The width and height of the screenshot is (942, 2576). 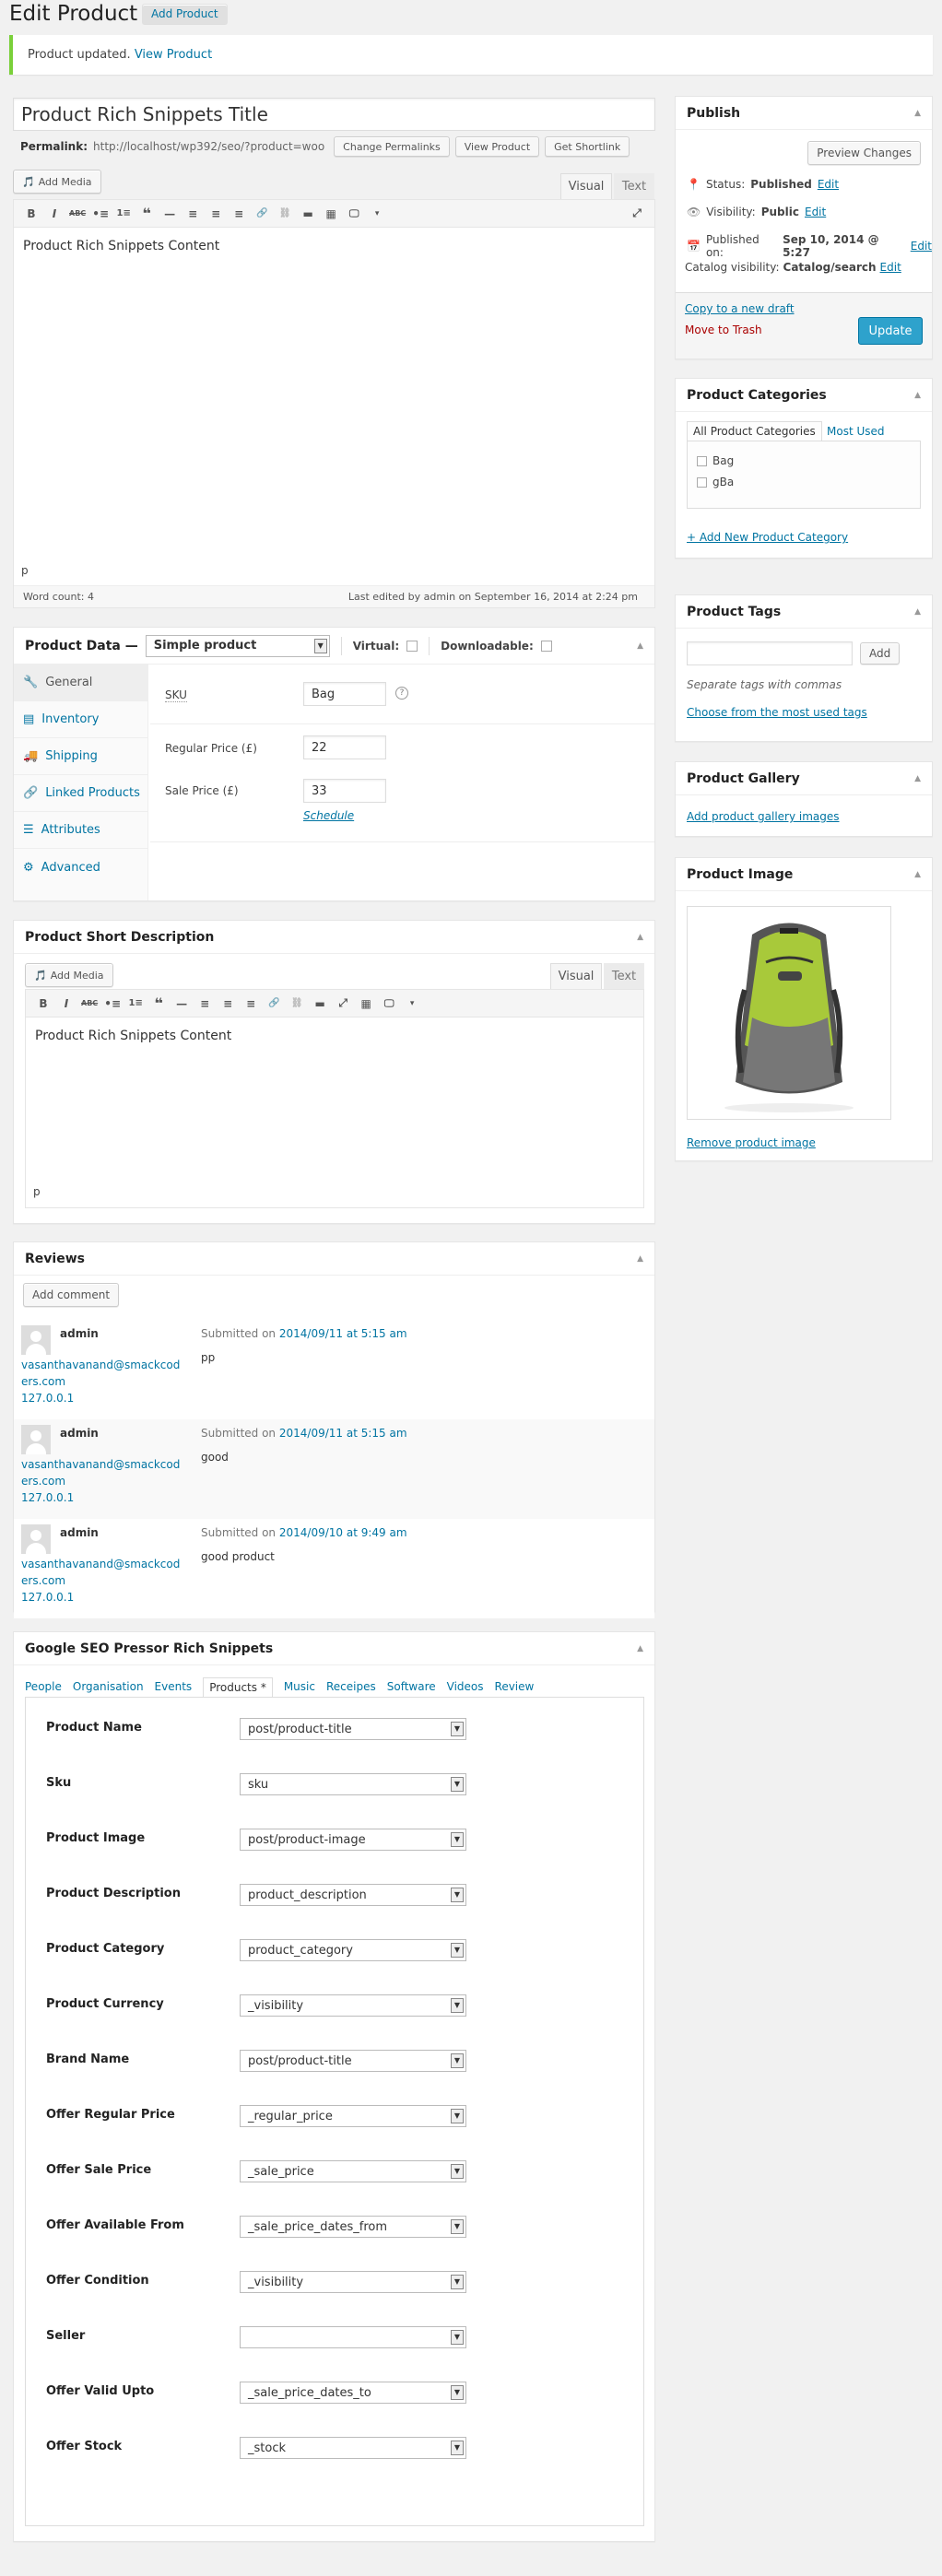 I want to click on tab-attributes: ☰ Attributes, so click(x=80, y=831).